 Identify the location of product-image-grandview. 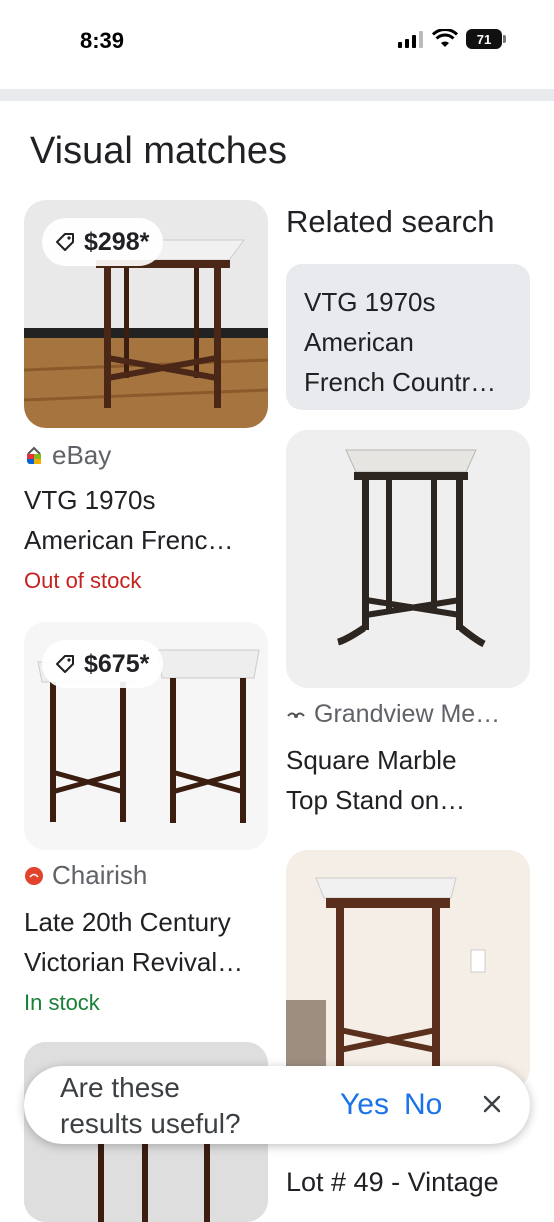
(408, 559).